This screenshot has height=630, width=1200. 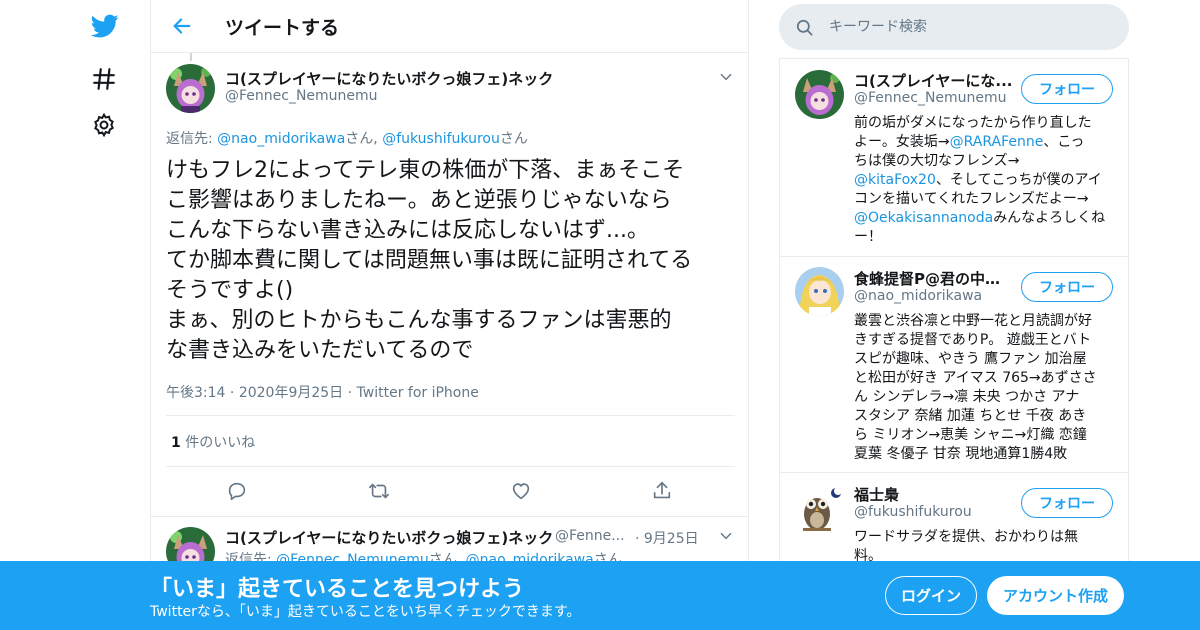 I want to click on tweet-author-name: コ(スプレイヤーになりたいボクっ娘フェ)ネック, so click(x=389, y=78).